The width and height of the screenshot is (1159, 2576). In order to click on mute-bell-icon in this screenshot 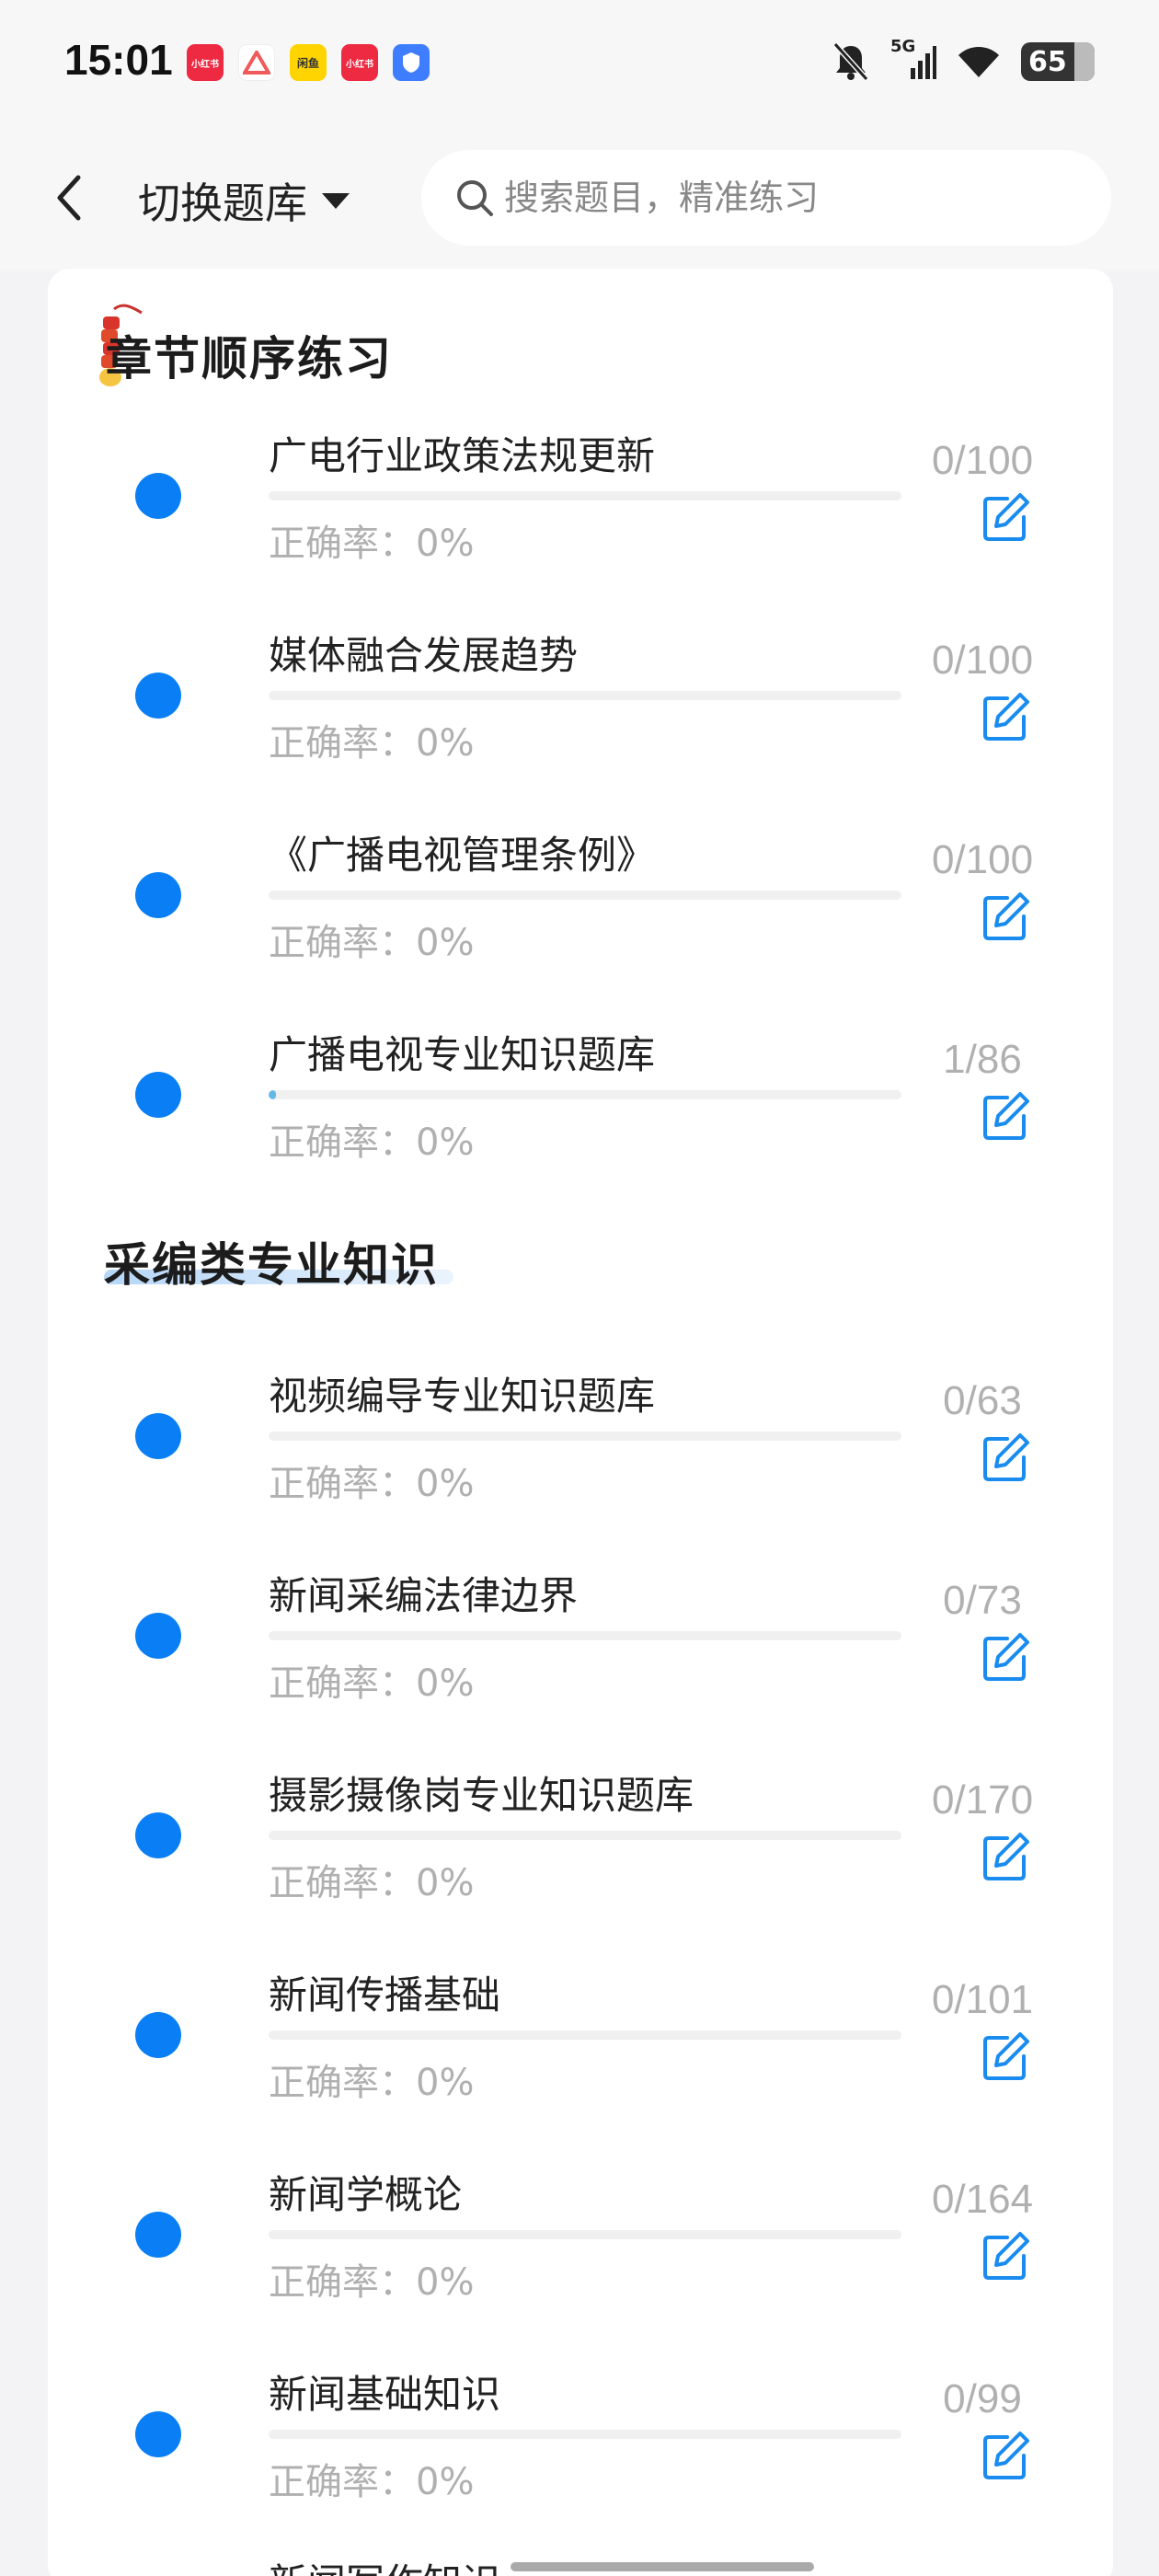, I will do `click(850, 61)`.